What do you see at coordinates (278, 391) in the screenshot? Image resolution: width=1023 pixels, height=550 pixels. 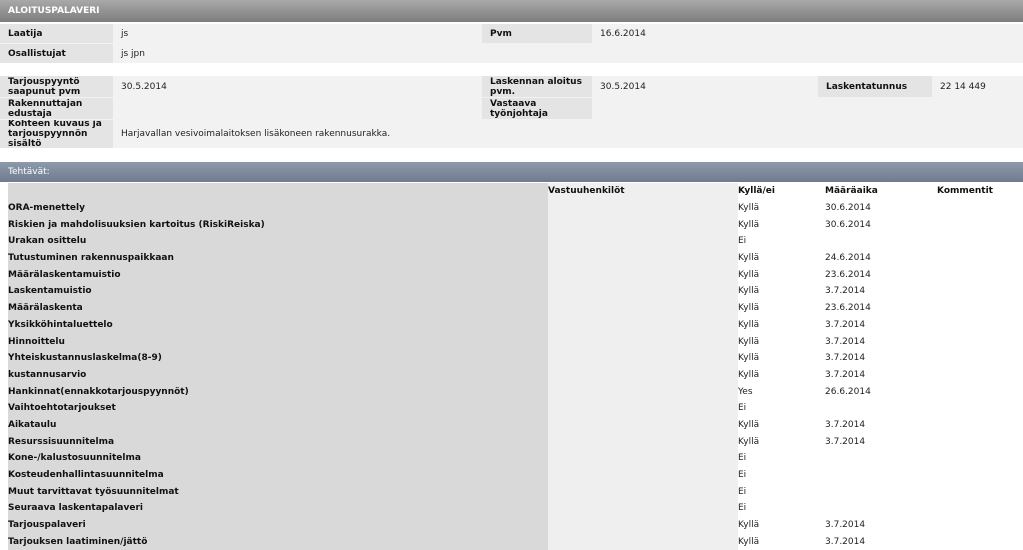 I see `task-name: Hankinnat(ennakkotarjouspyynnöt)` at bounding box center [278, 391].